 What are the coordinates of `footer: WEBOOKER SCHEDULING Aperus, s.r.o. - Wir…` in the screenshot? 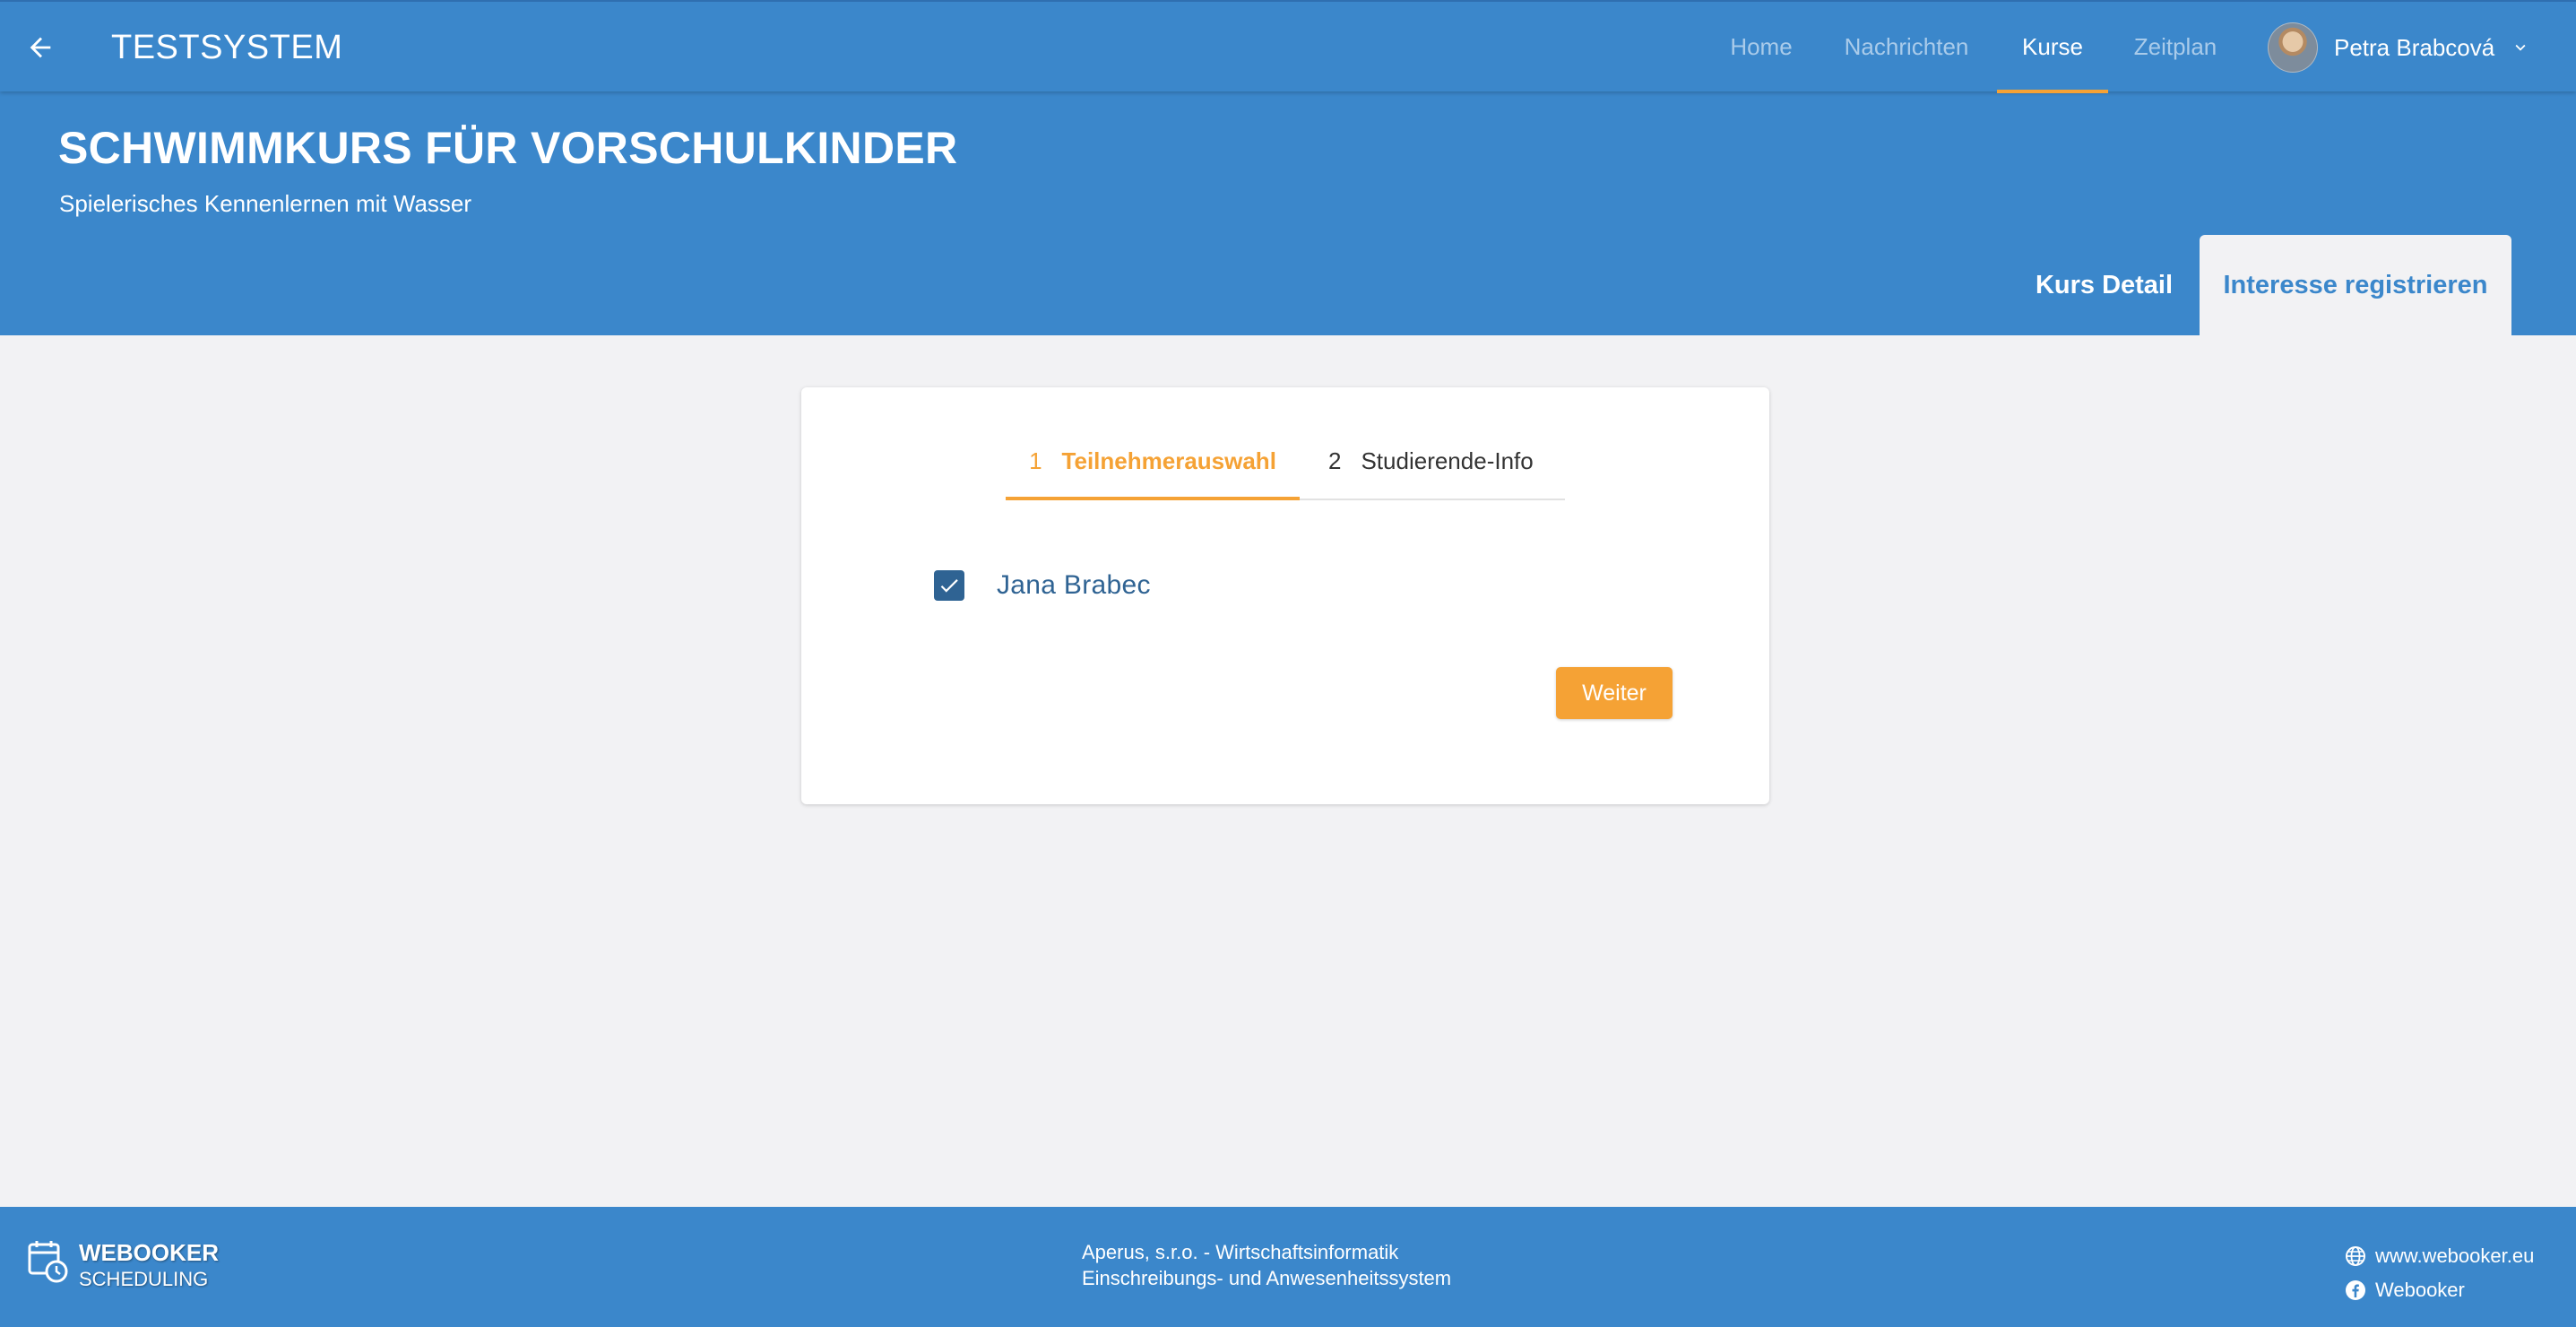 It's located at (1288, 1267).